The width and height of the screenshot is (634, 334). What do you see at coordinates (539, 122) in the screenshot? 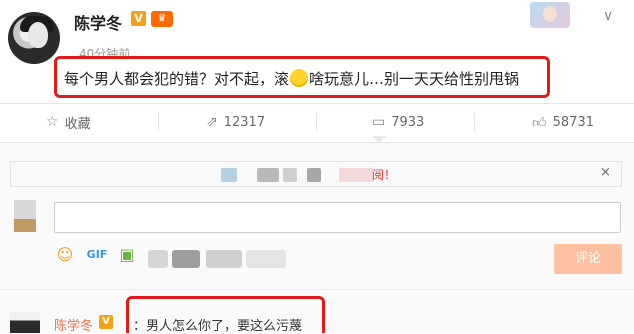
I see `thumbs-up-icon: 👍︎` at bounding box center [539, 122].